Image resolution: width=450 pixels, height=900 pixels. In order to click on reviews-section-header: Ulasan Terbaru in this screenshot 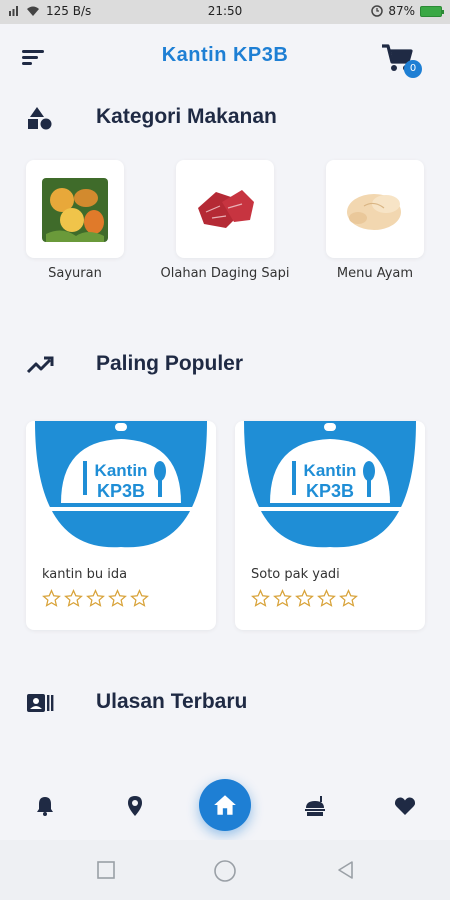, I will do `click(225, 703)`.